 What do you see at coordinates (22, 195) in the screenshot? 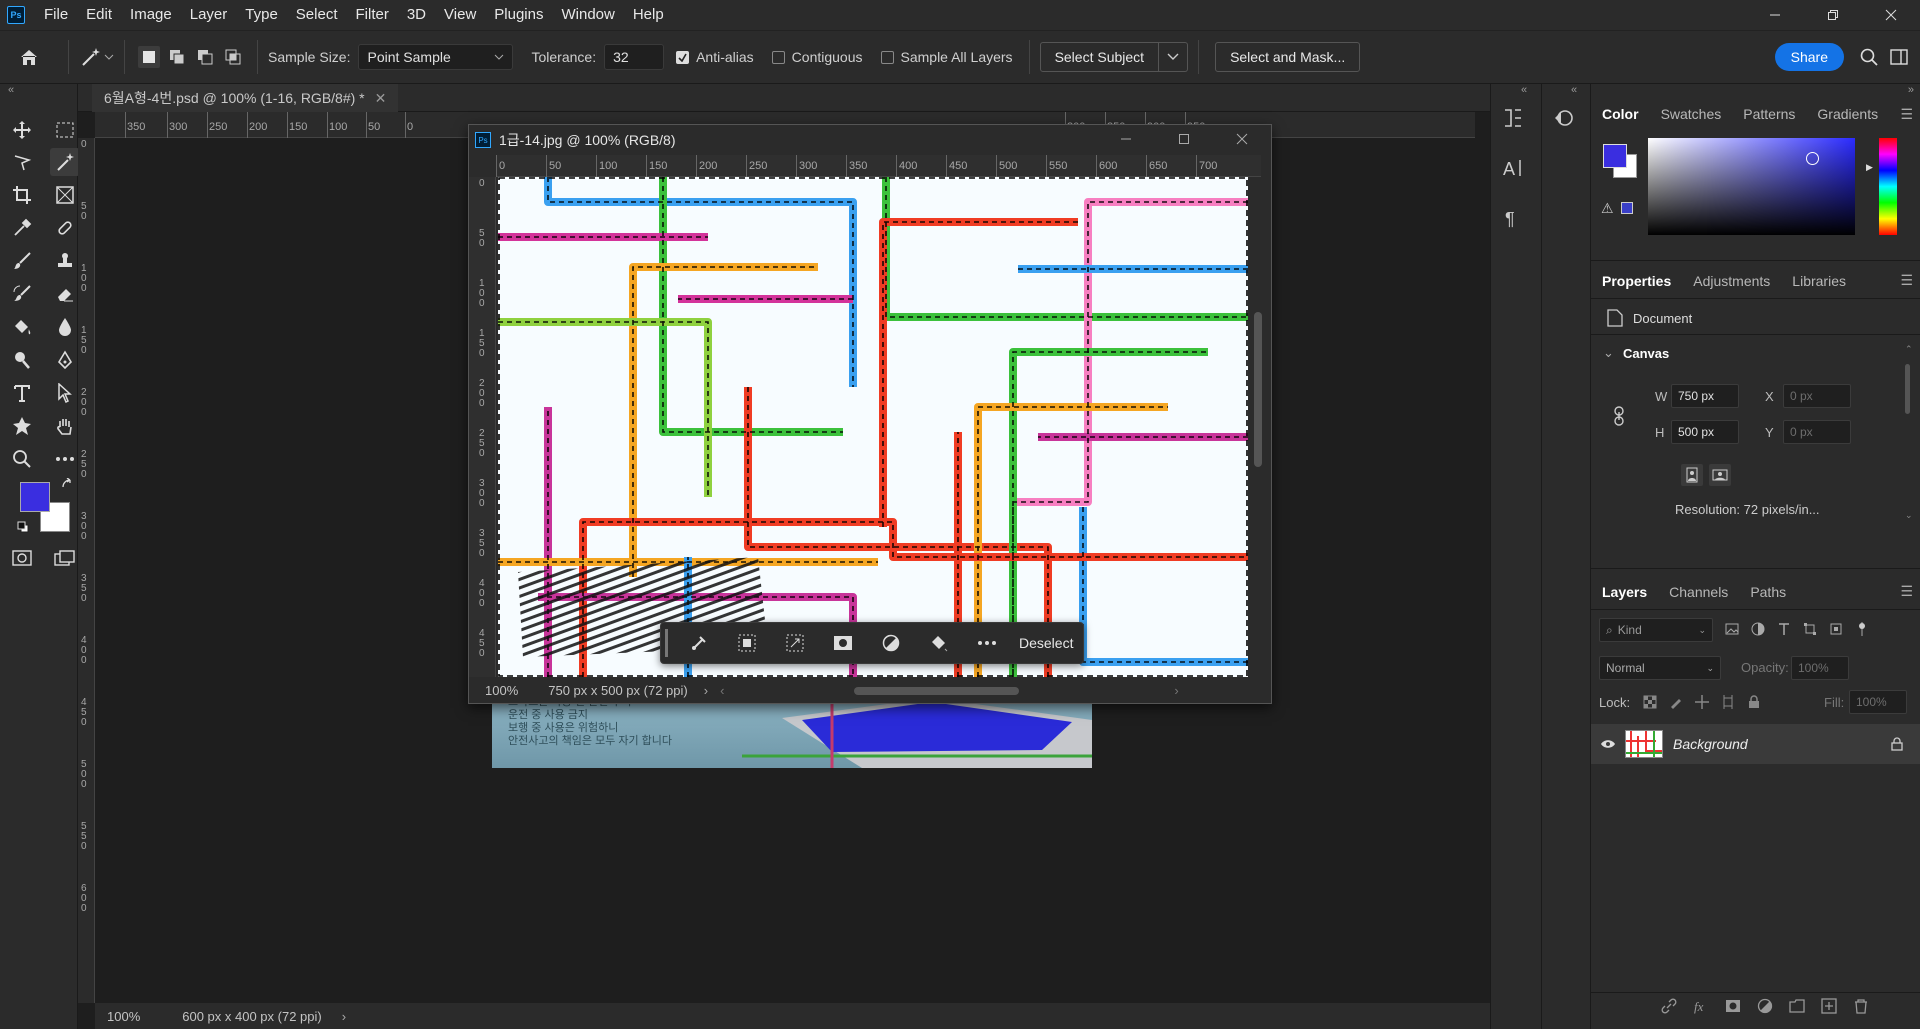
I see `crop-tool-icon` at bounding box center [22, 195].